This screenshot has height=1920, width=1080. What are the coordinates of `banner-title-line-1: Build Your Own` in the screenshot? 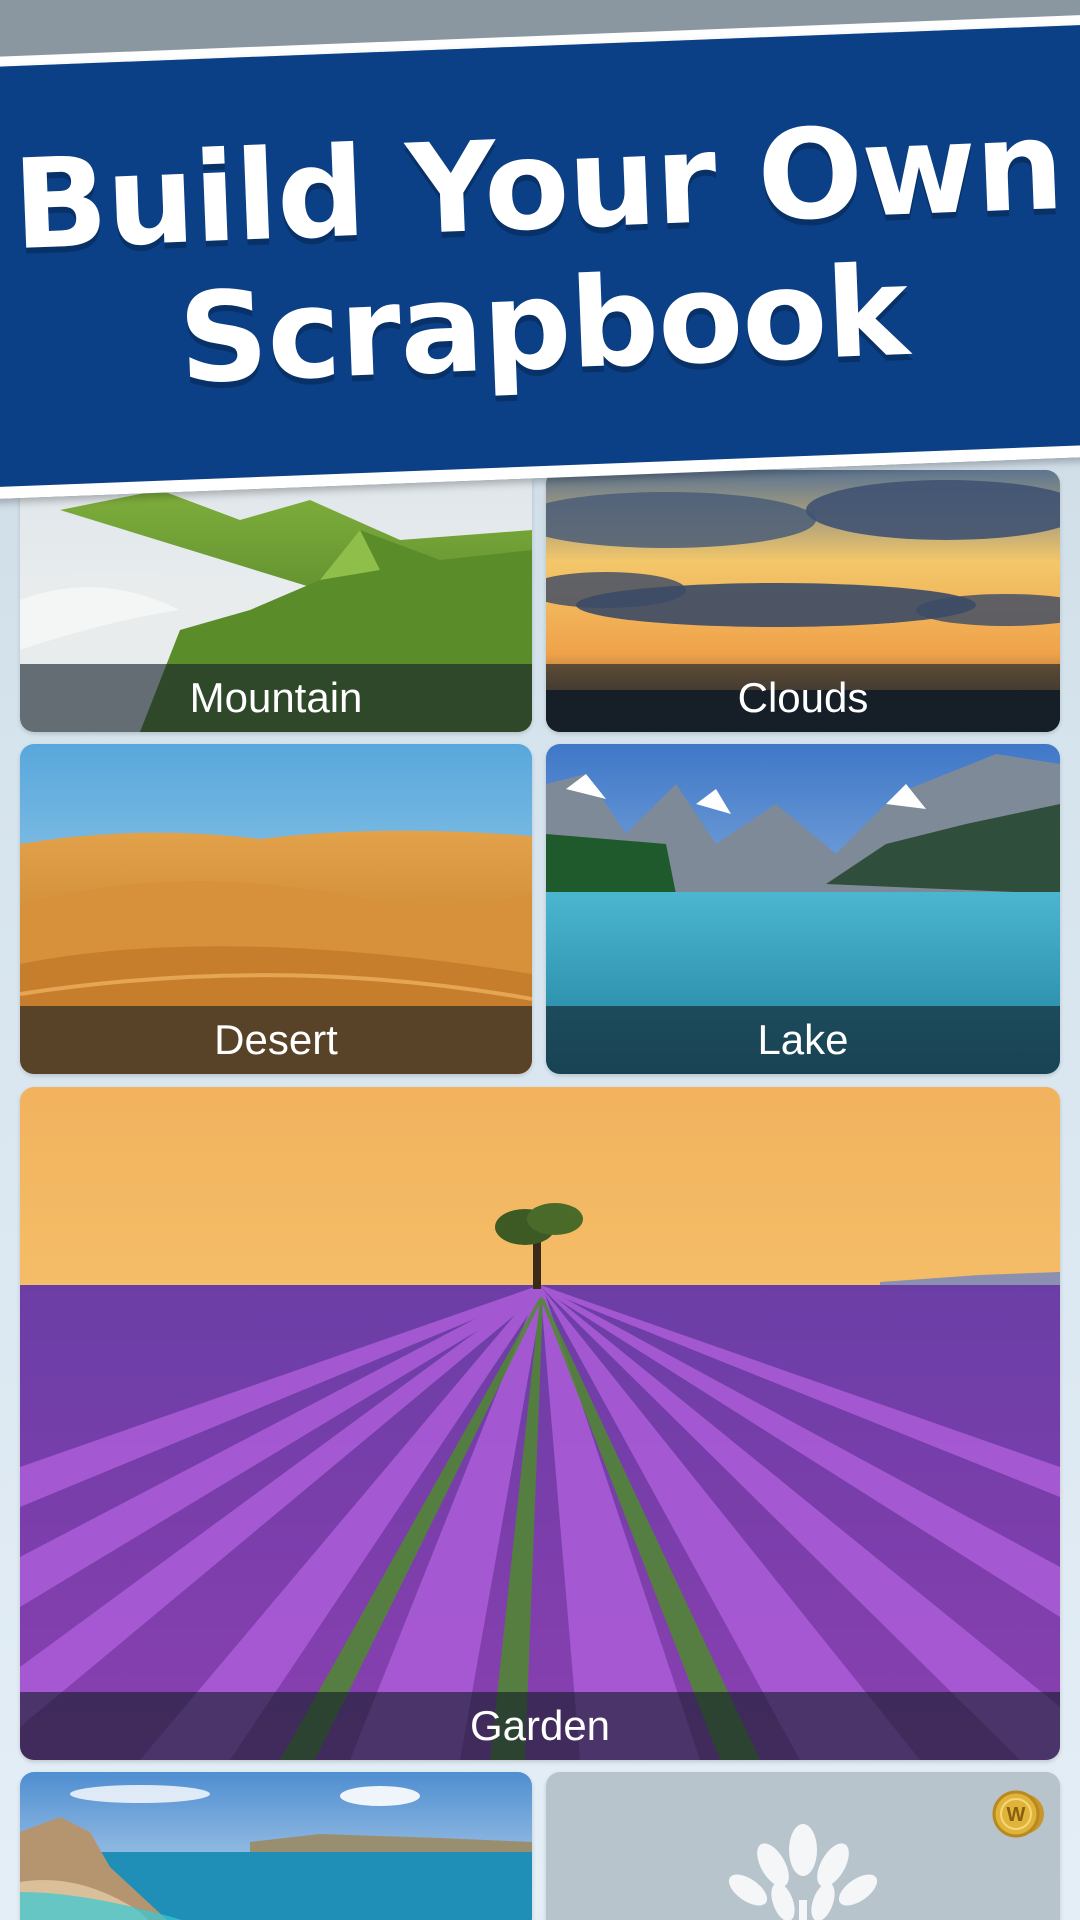 It's located at (538, 186).